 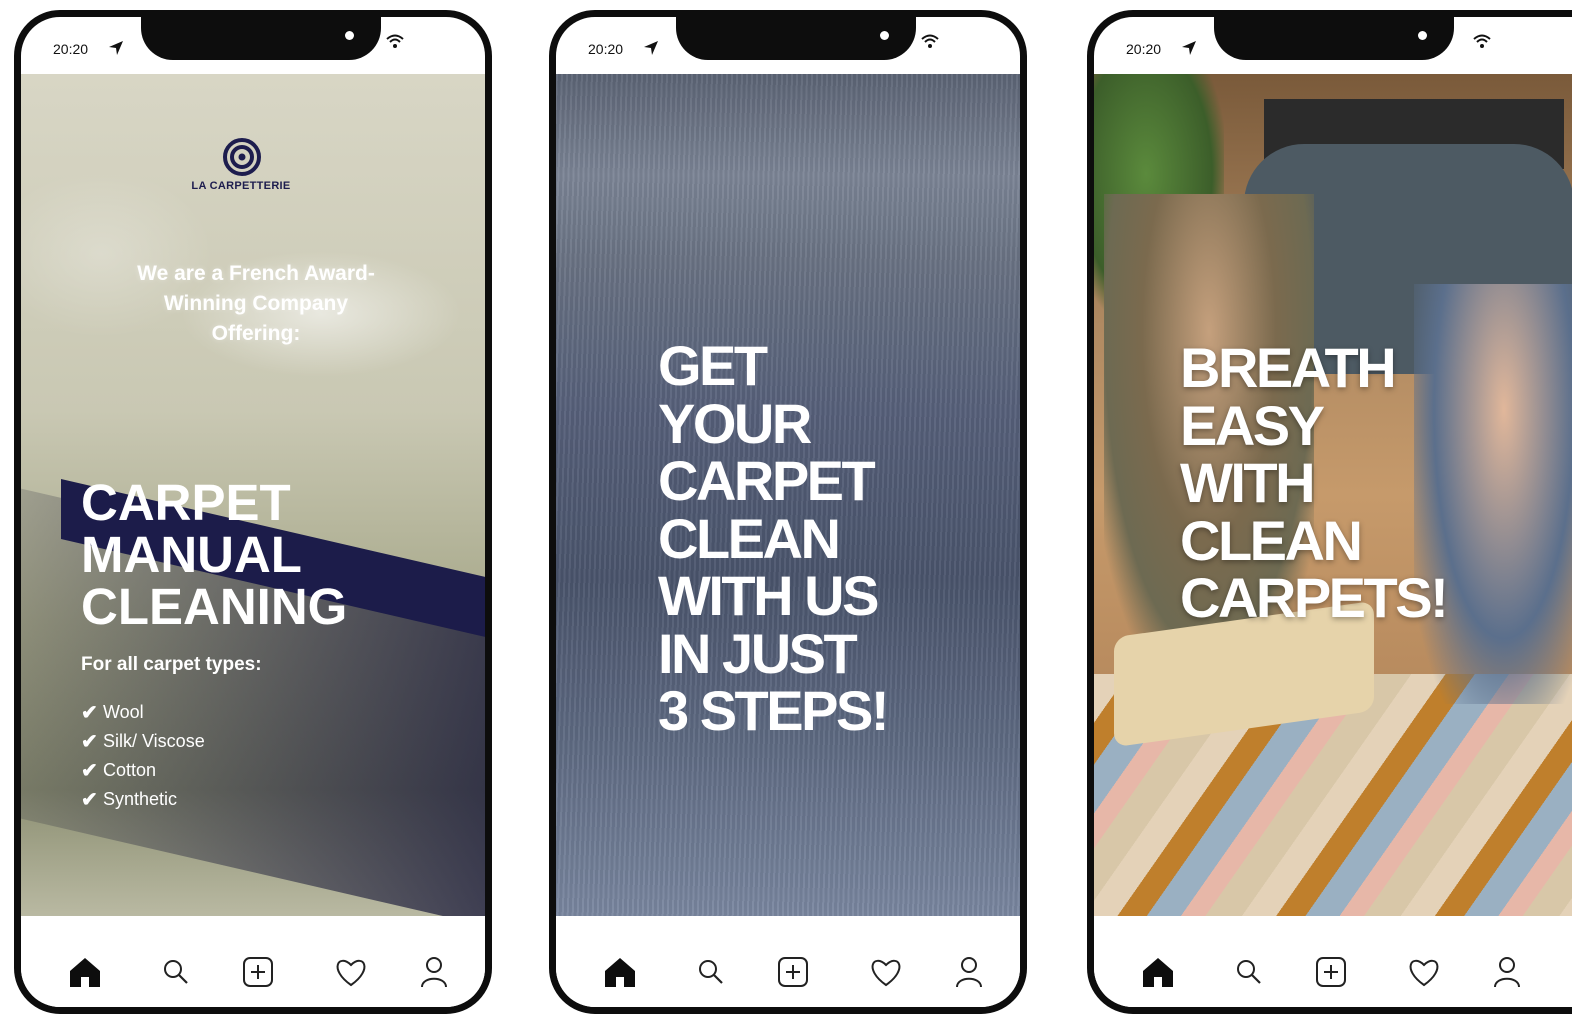 What do you see at coordinates (758, 653) in the screenshot?
I see `headline-line: IN JUST` at bounding box center [758, 653].